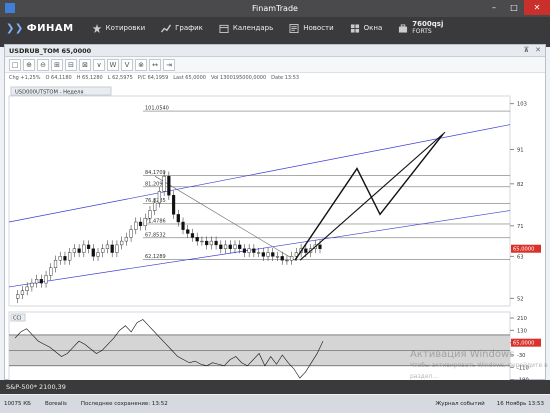 Image resolution: width=550 pixels, height=413 pixels. What do you see at coordinates (294, 28) in the screenshot?
I see `news-icon` at bounding box center [294, 28].